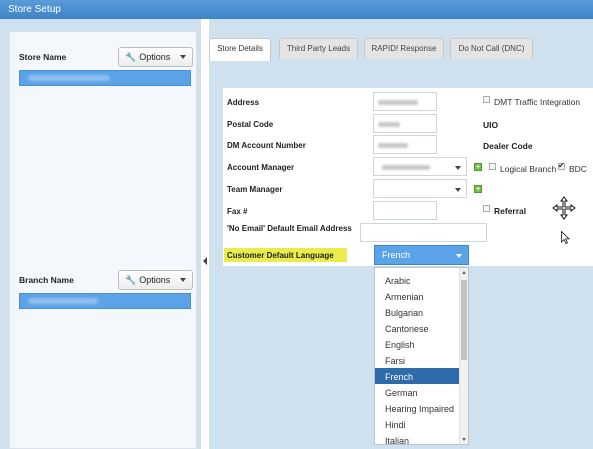  Describe the element at coordinates (261, 167) in the screenshot. I see `account-manager-label: Account Manager` at that location.